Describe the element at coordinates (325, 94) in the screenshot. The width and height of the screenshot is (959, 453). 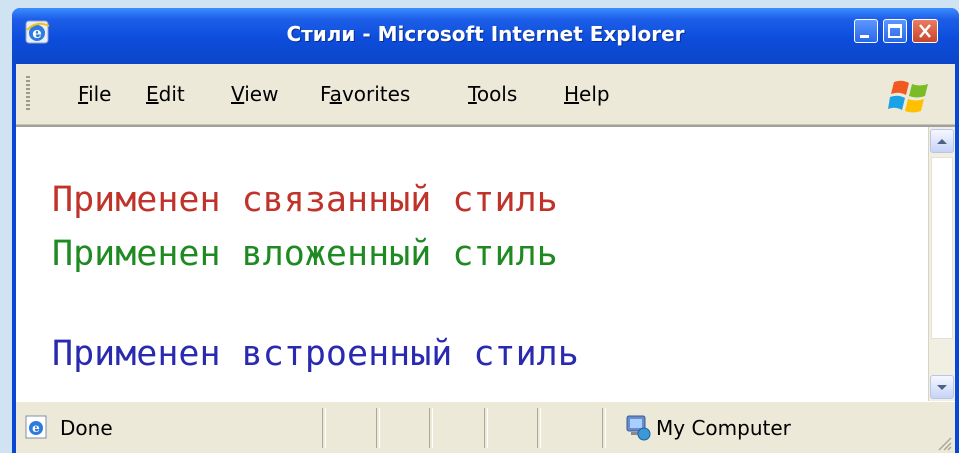
I see `menu-favorites-prefix: F` at that location.